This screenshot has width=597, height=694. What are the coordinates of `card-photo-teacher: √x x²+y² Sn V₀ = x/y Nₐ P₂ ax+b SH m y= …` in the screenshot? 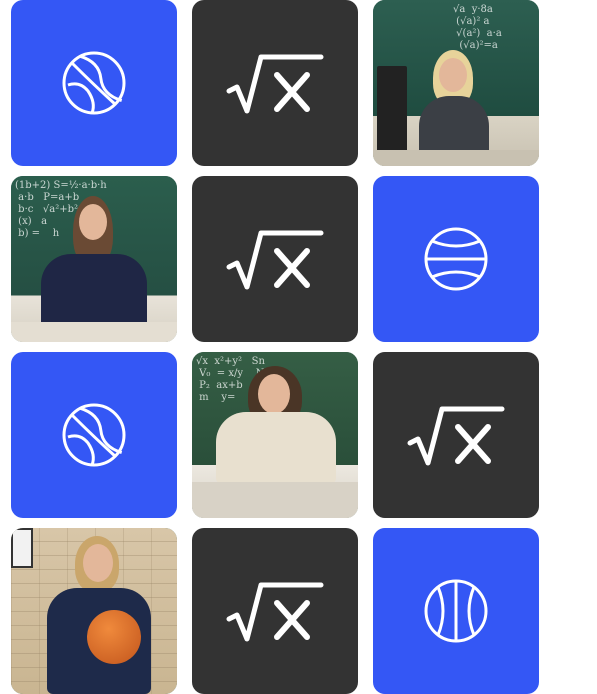 It's located at (275, 435).